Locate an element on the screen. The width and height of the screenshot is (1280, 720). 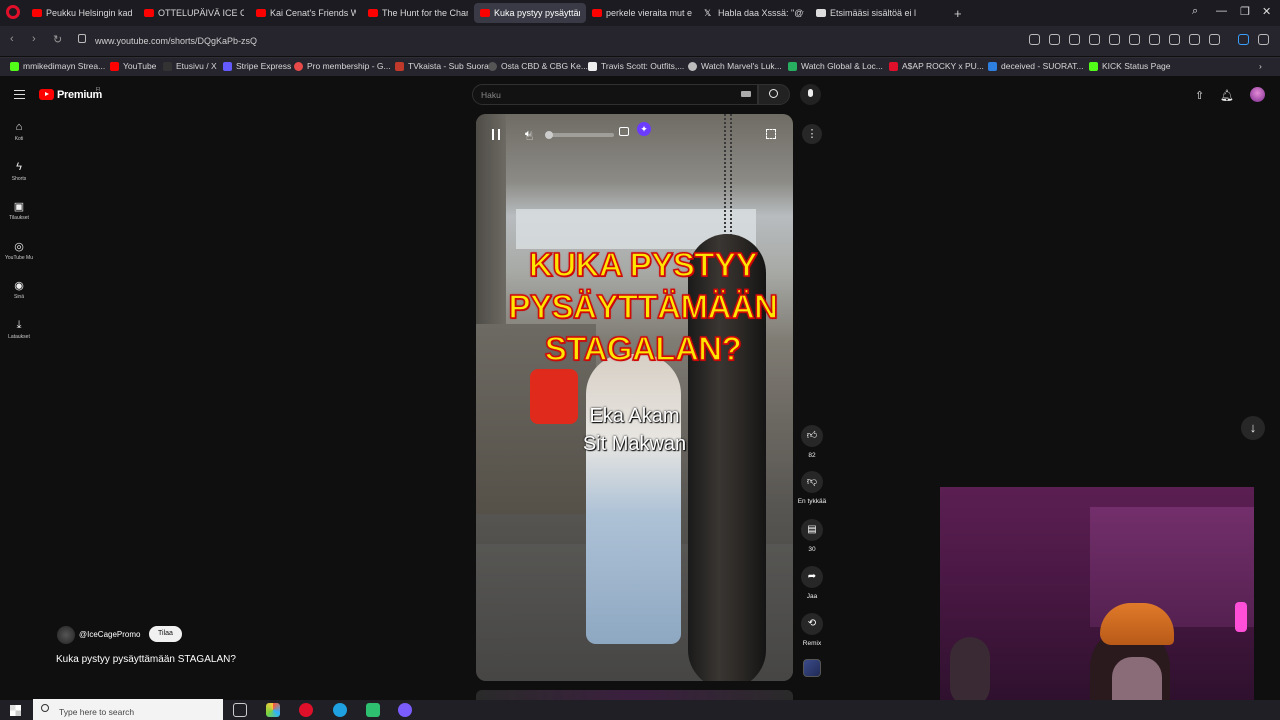
copilot-icon is located at coordinates (273, 710).